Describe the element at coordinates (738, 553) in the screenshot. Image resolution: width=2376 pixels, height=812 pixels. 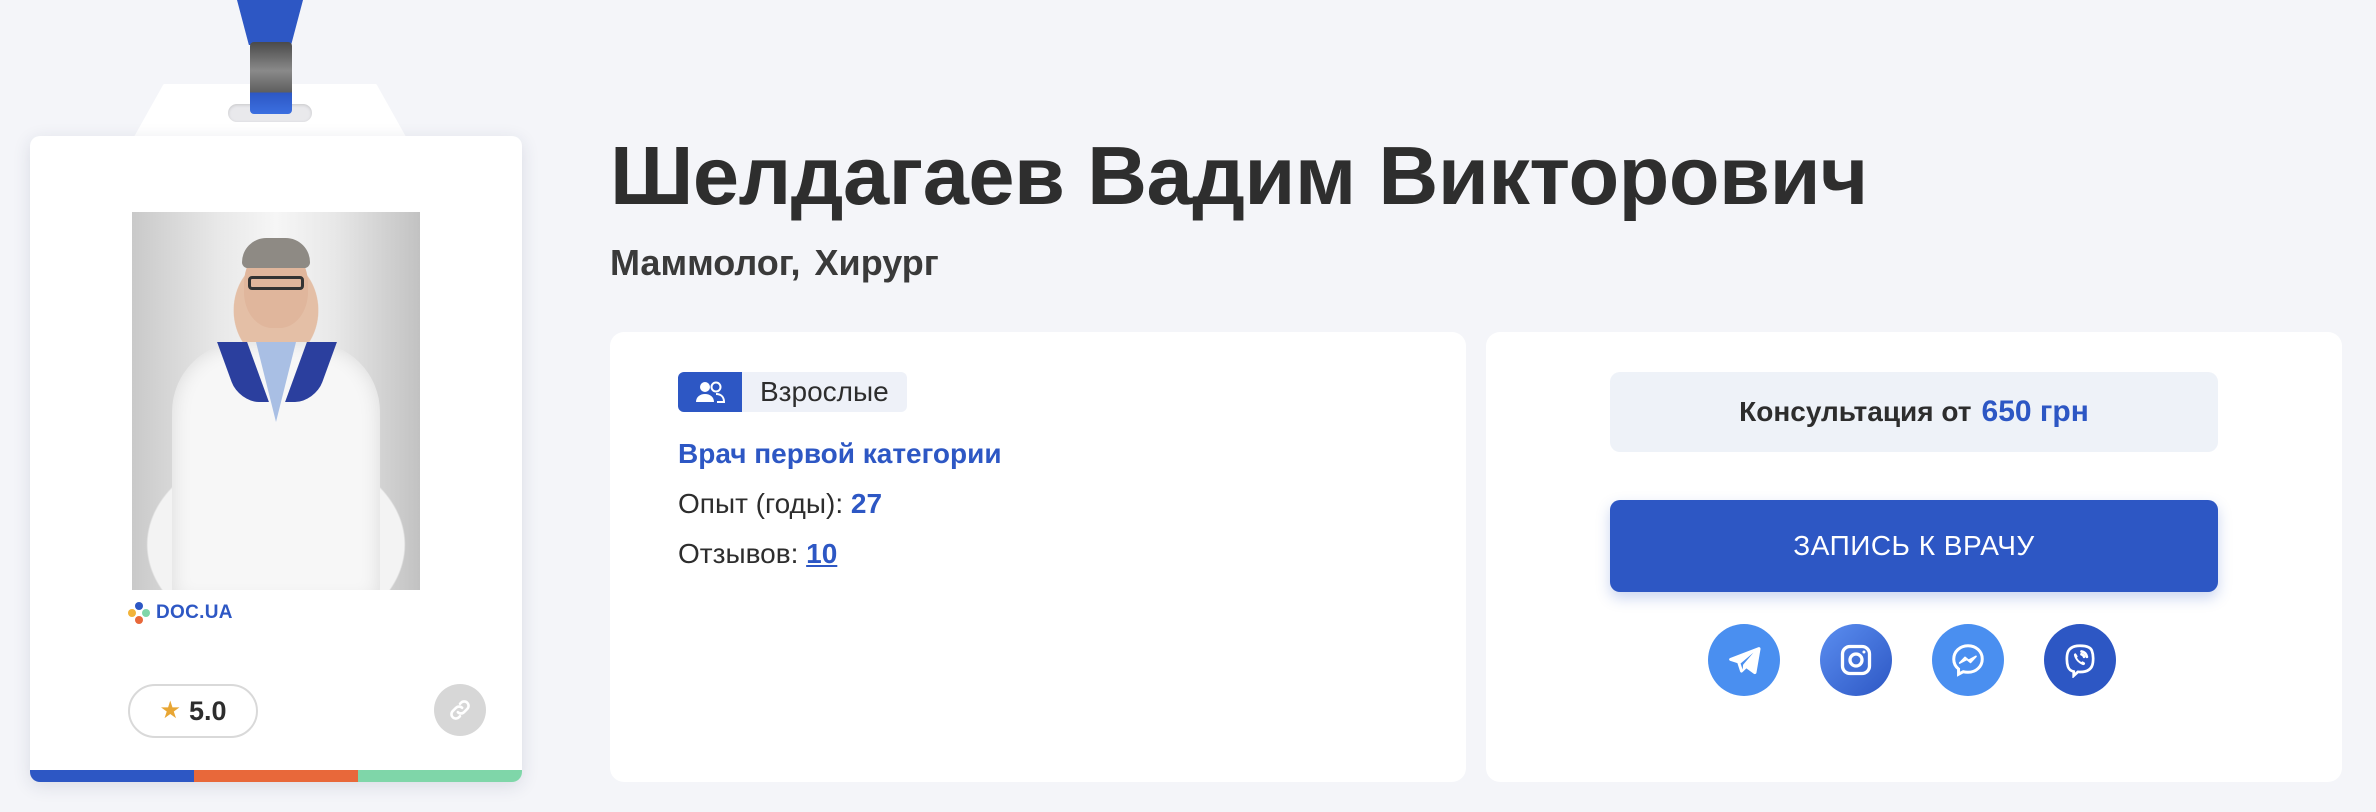
I see `reviews-label: Отзывов:` at that location.